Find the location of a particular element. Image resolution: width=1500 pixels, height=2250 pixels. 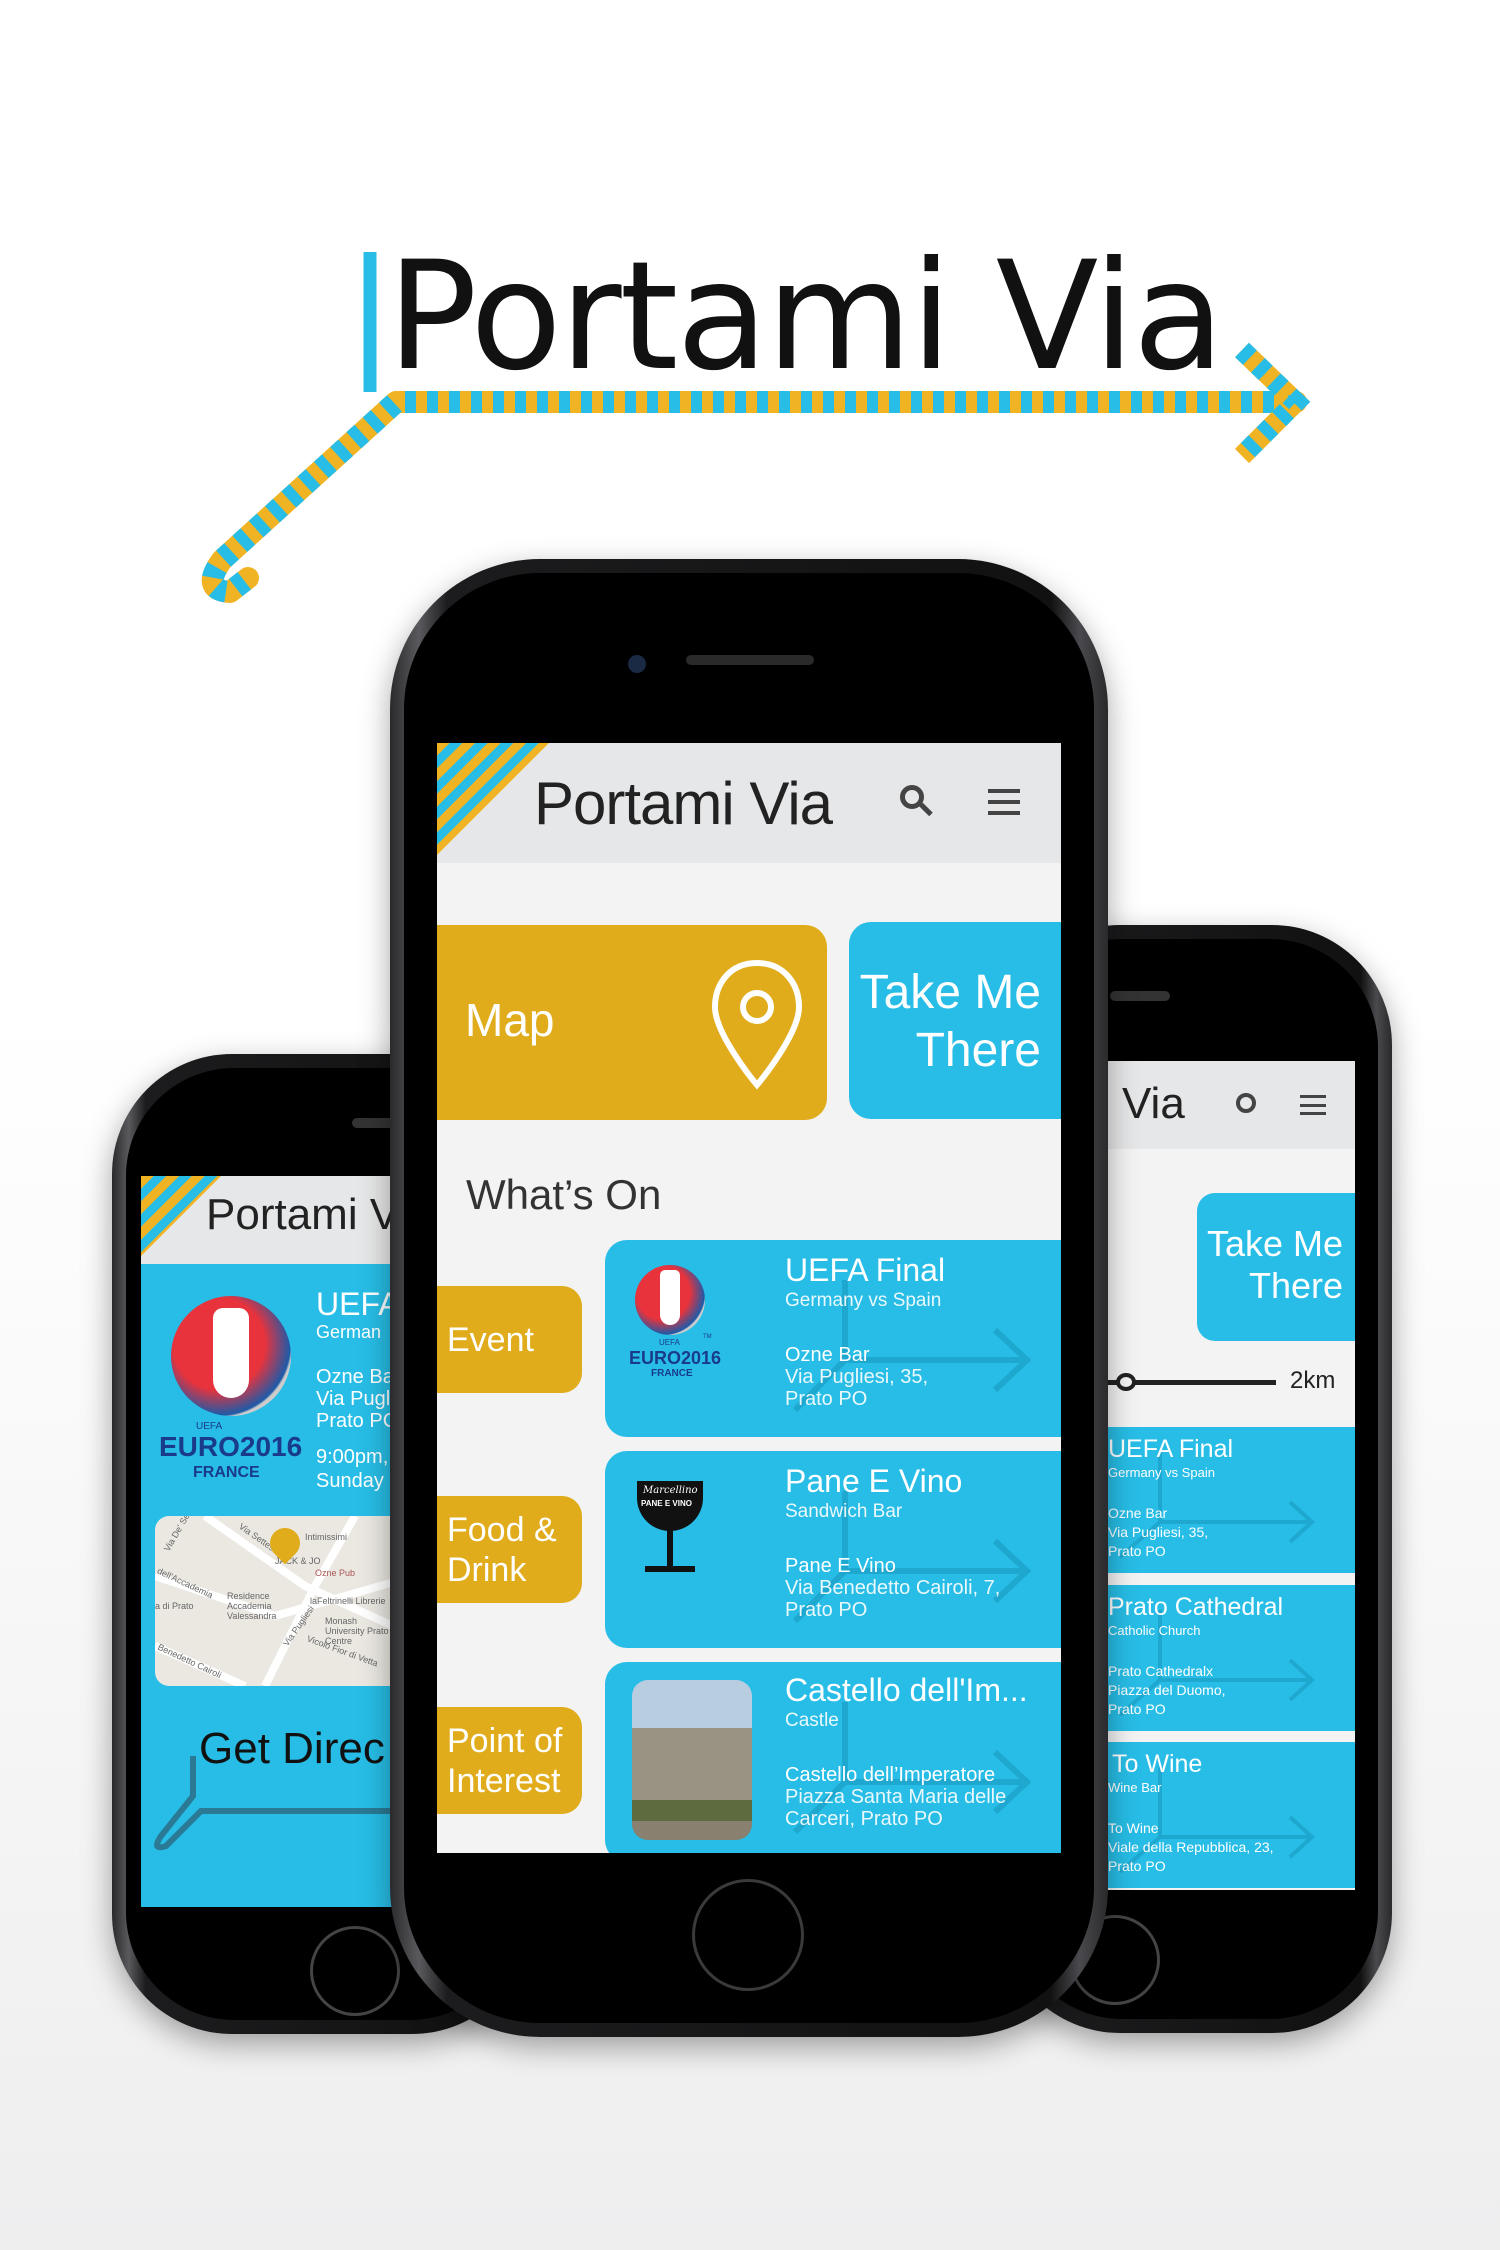

map-pin-icon is located at coordinates (757, 1024).